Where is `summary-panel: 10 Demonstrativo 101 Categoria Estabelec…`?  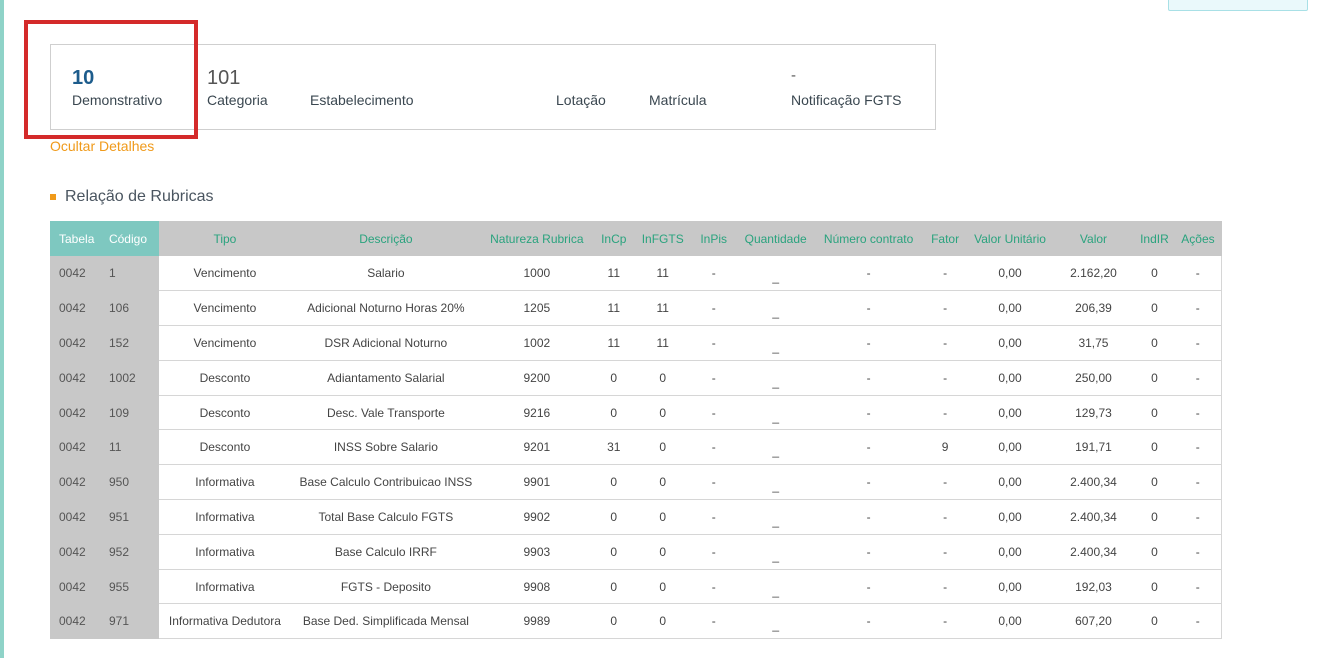 summary-panel: 10 Demonstrativo 101 Categoria Estabelec… is located at coordinates (493, 87).